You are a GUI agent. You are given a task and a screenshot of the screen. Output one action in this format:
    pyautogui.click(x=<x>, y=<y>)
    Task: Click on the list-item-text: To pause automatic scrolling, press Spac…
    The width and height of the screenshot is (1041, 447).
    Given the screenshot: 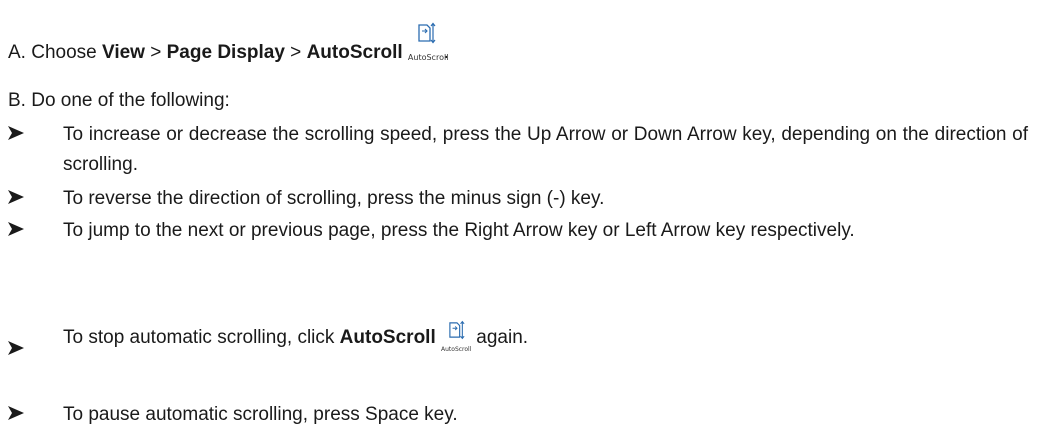 What is the action you would take?
    pyautogui.click(x=260, y=414)
    